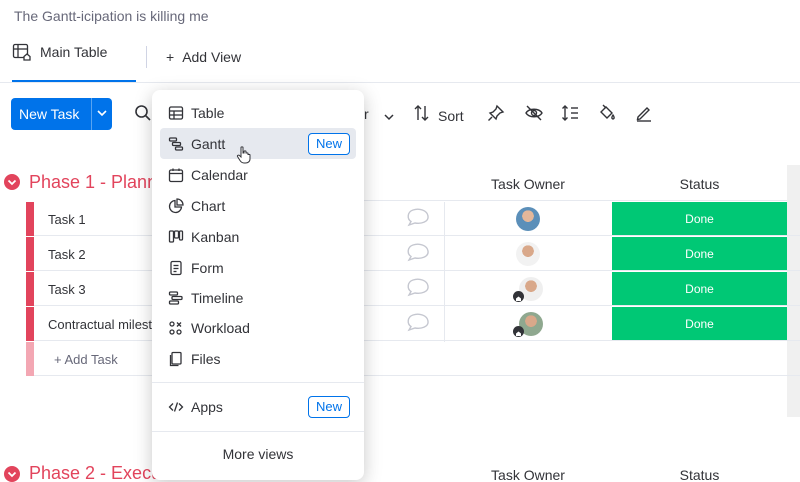 This screenshot has width=800, height=482. Describe the element at coordinates (644, 113) in the screenshot. I see `pencil-icon` at that location.